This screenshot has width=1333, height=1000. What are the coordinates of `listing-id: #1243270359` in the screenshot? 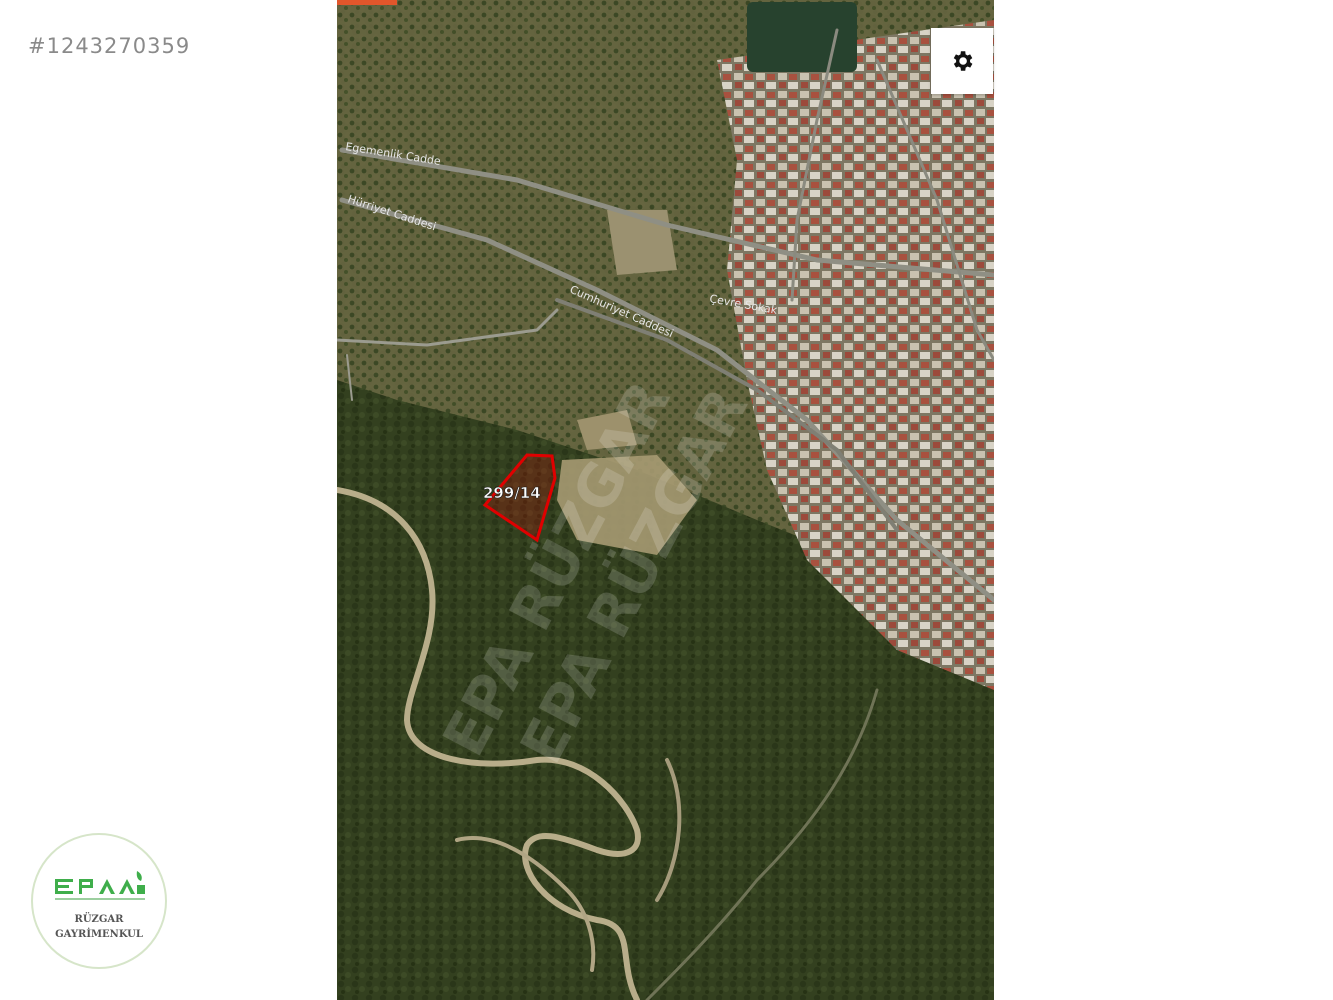 It's located at (109, 46).